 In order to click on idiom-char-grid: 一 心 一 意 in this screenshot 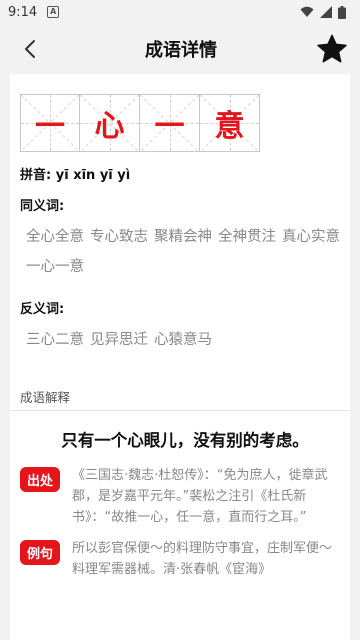, I will do `click(185, 123)`.